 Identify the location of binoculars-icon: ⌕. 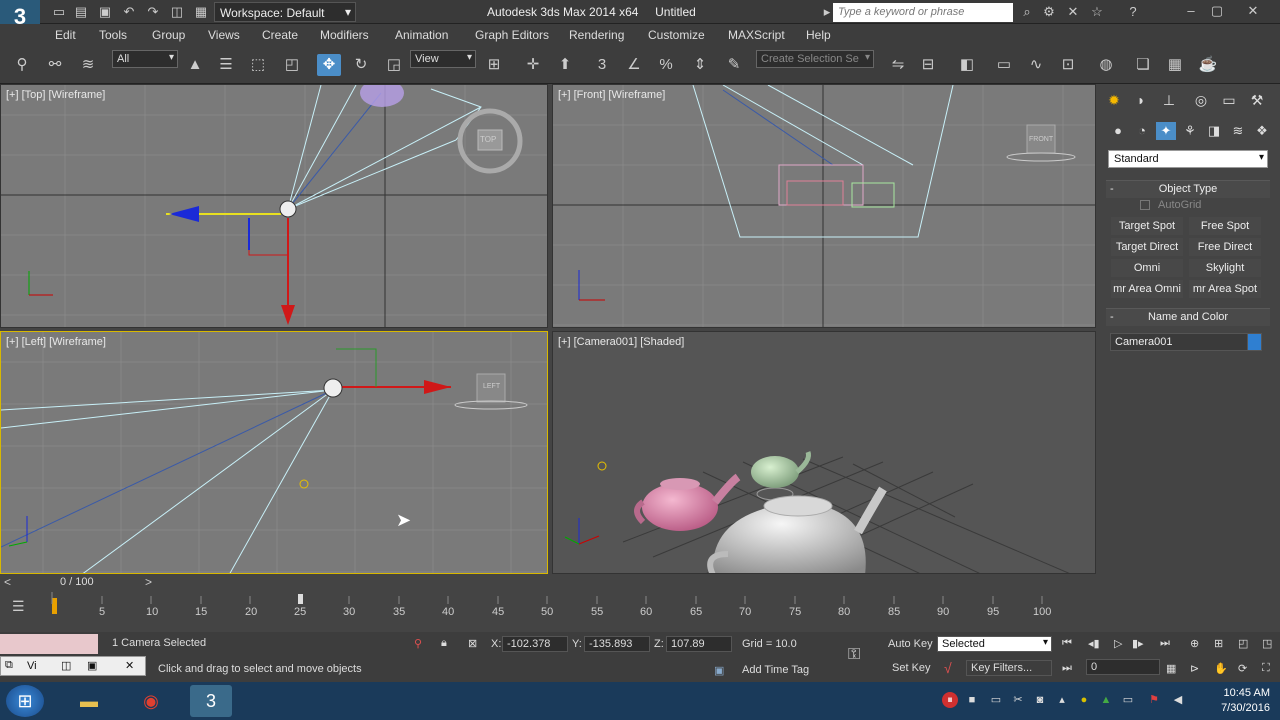
(1027, 12).